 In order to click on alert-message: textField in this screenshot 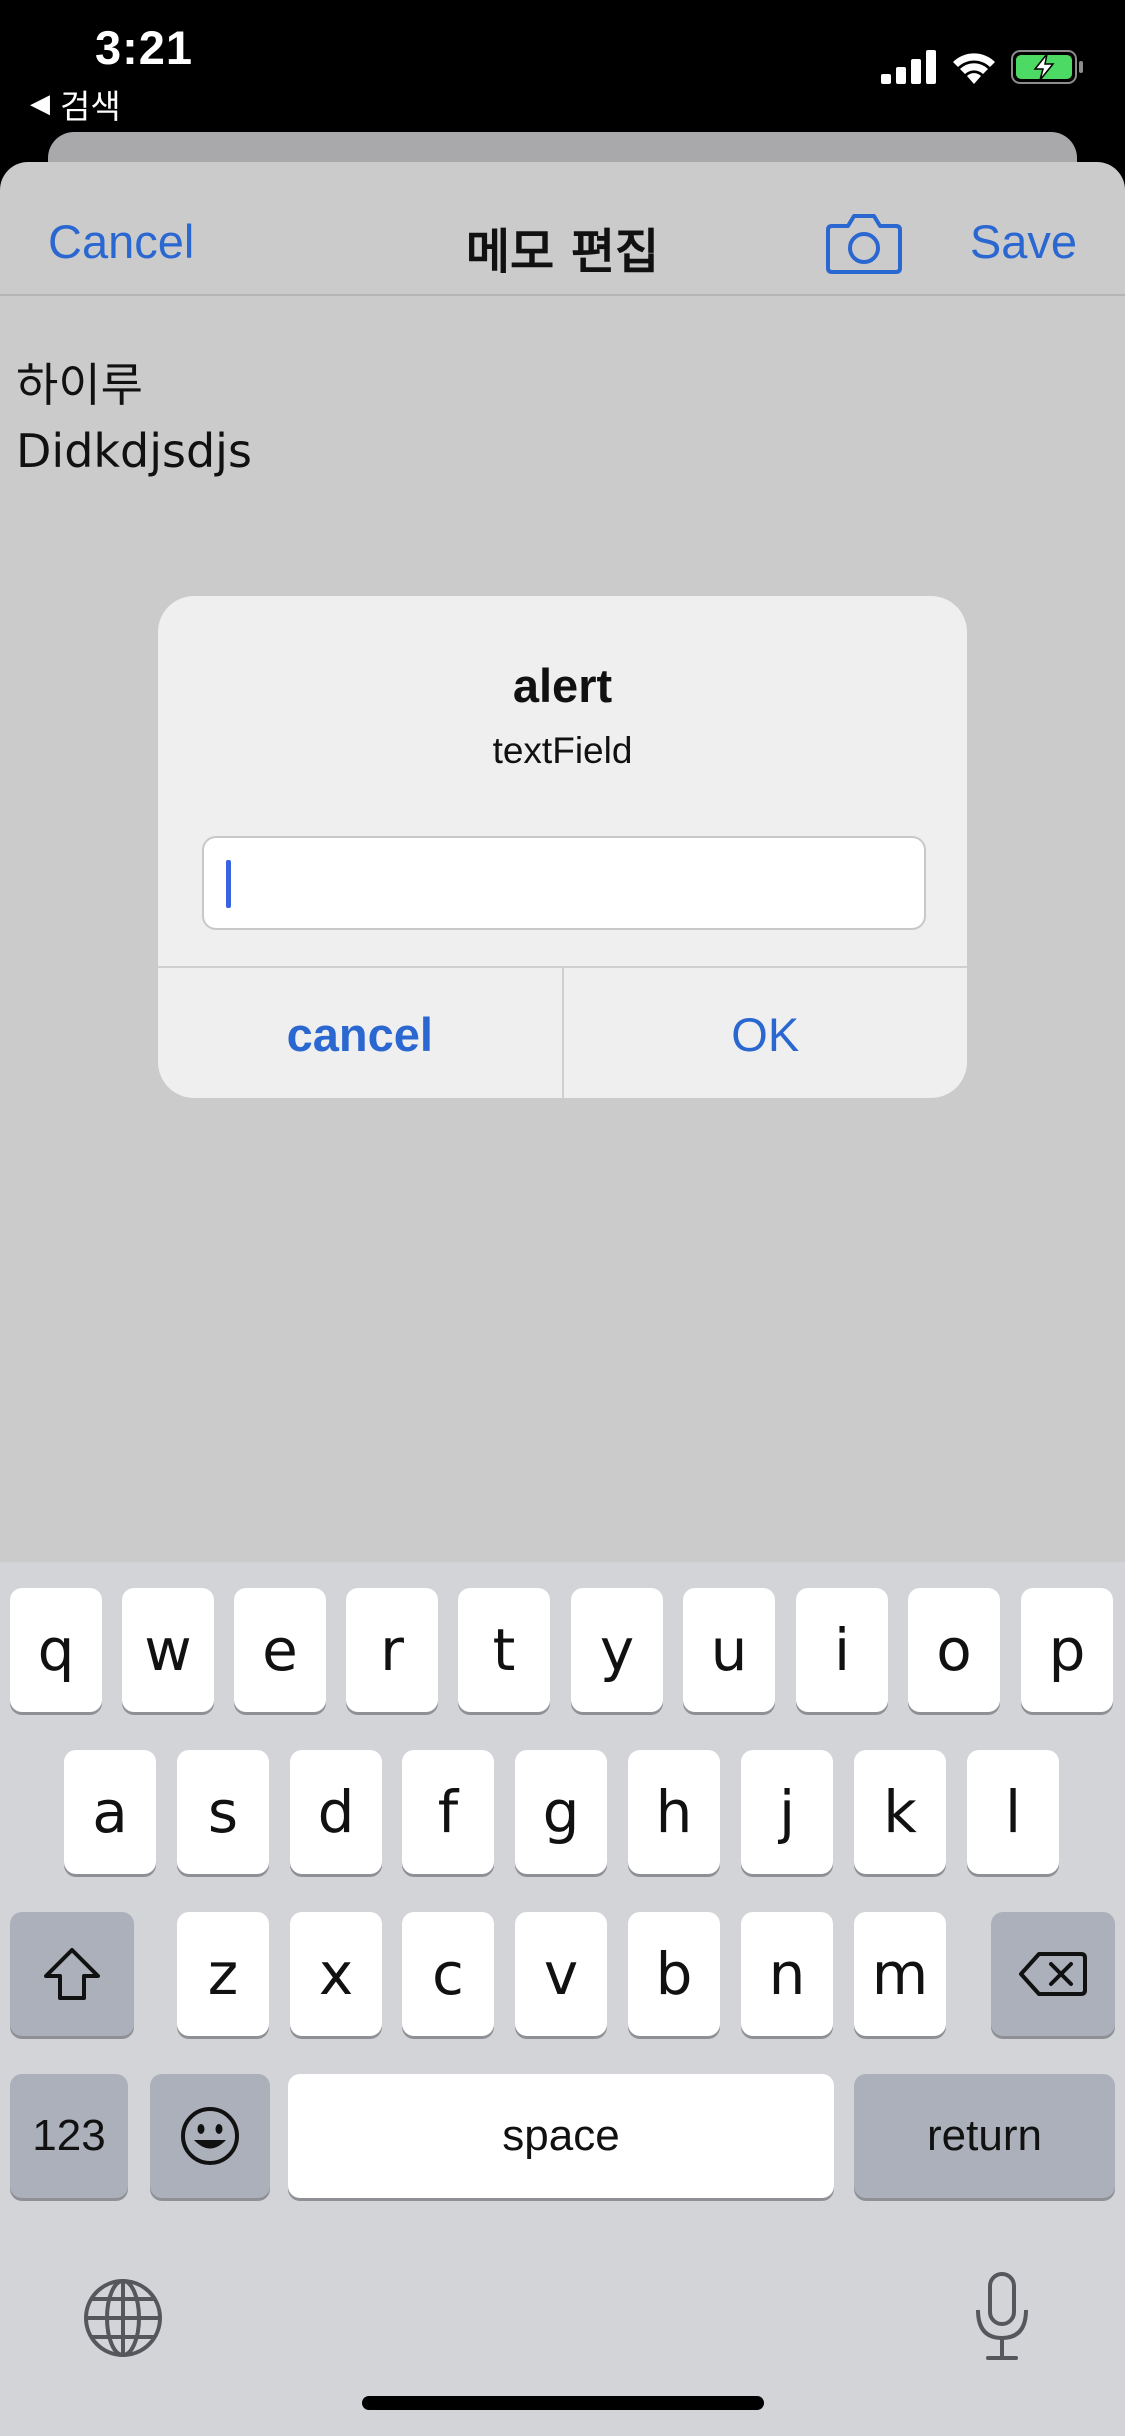, I will do `click(562, 750)`.